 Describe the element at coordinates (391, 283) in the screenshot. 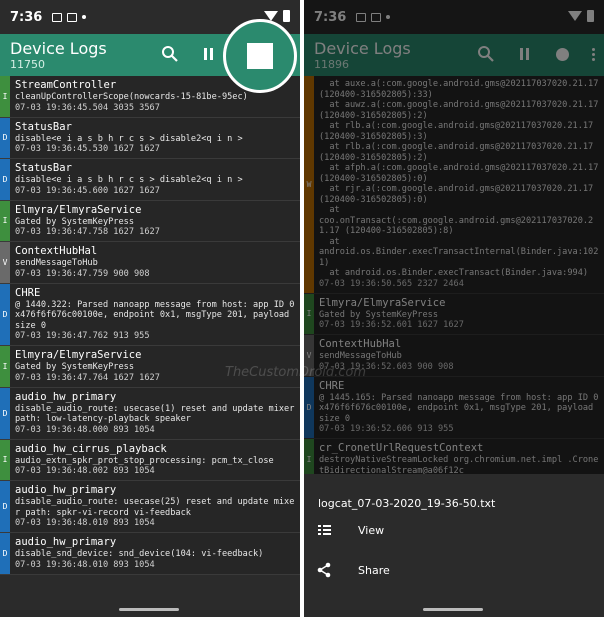

I see `log-timestamp: 07-03 19:36:50.565 2327 2464` at that location.